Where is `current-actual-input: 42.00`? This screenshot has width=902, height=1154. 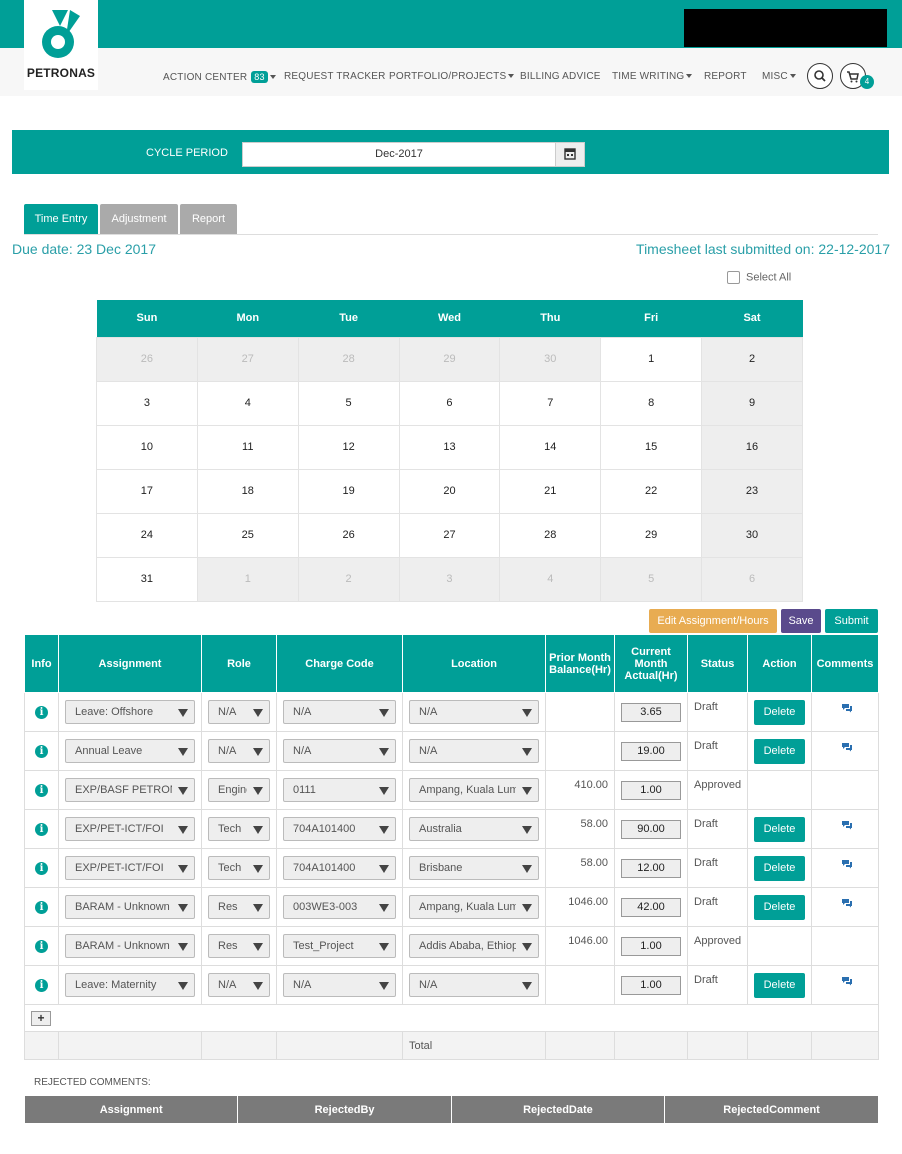 current-actual-input: 42.00 is located at coordinates (651, 907).